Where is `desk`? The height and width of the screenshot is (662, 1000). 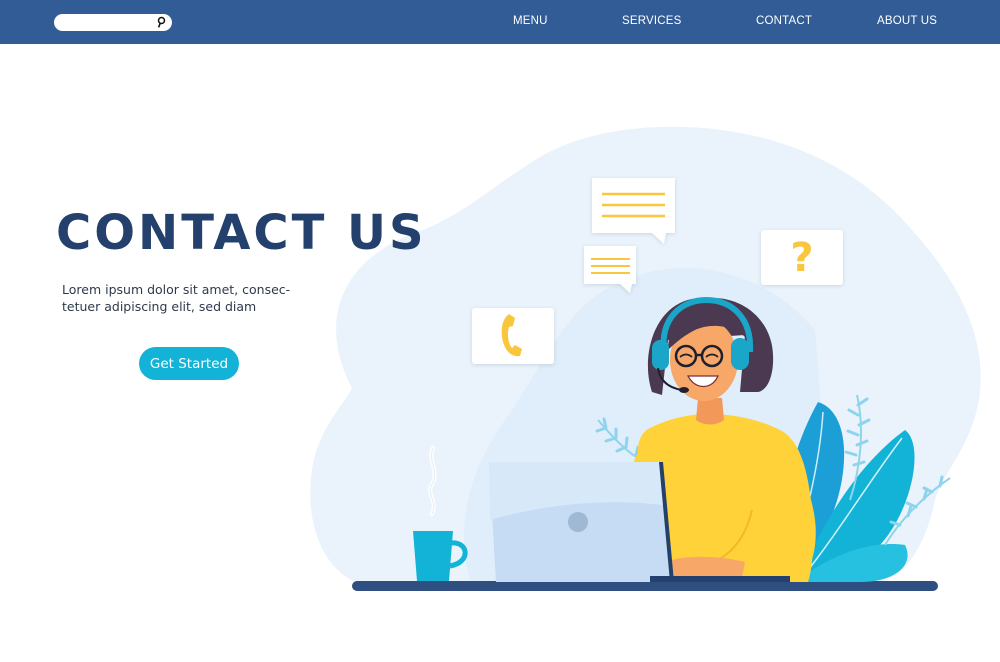
desk is located at coordinates (645, 586).